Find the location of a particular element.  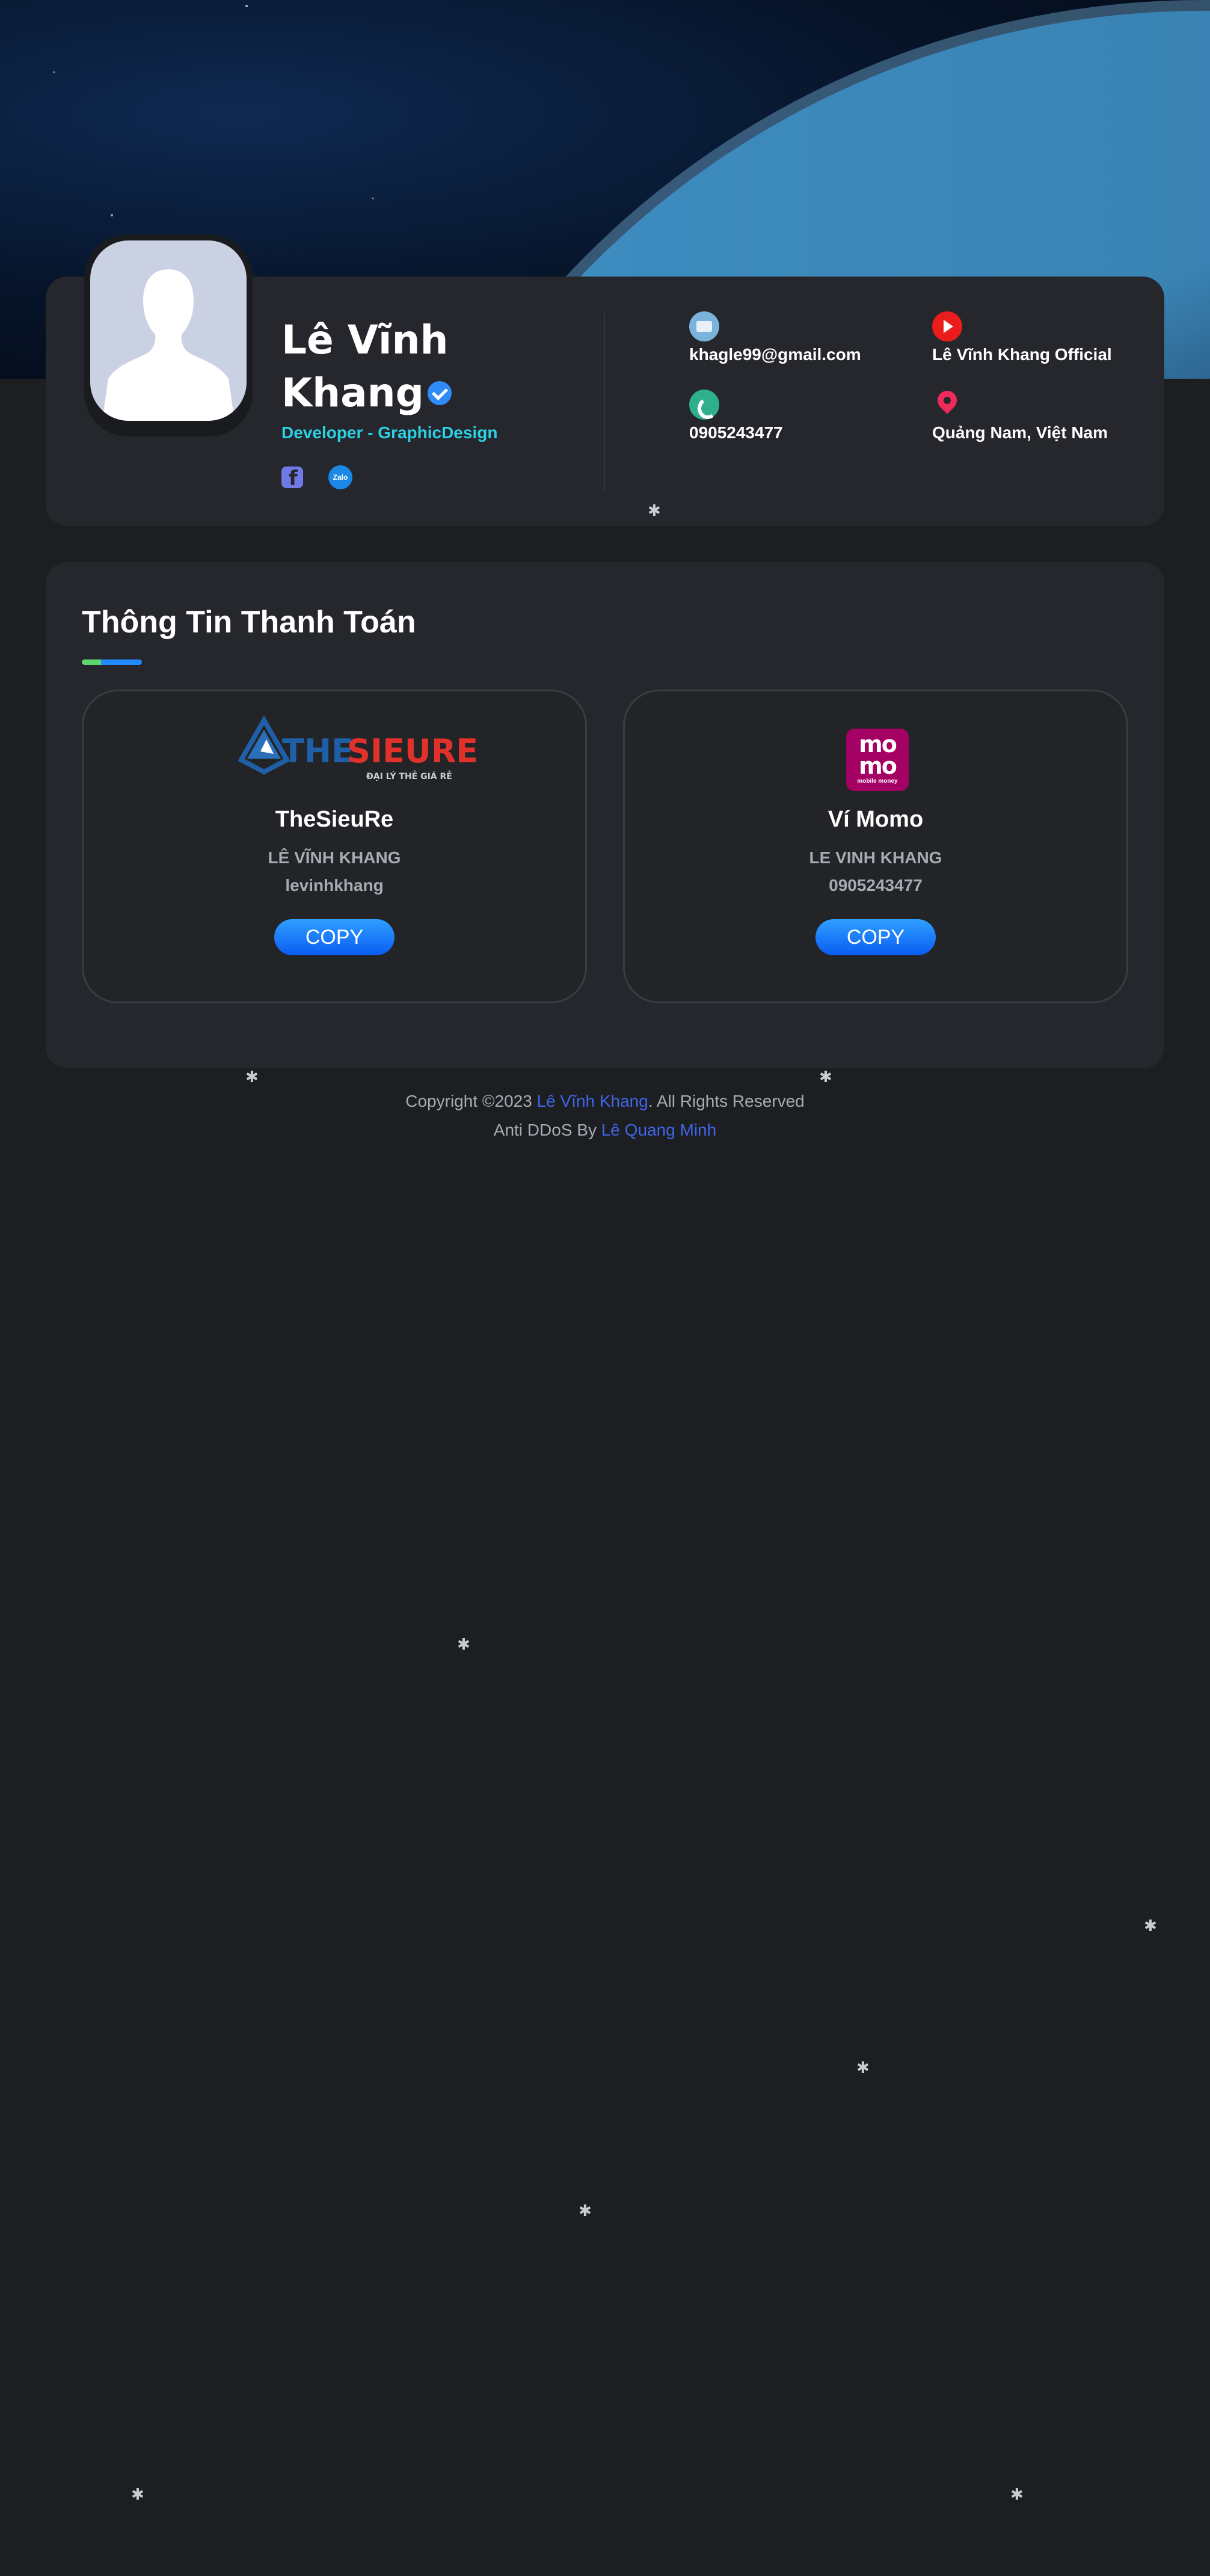

zalo-icon: Zalo is located at coordinates (340, 477).